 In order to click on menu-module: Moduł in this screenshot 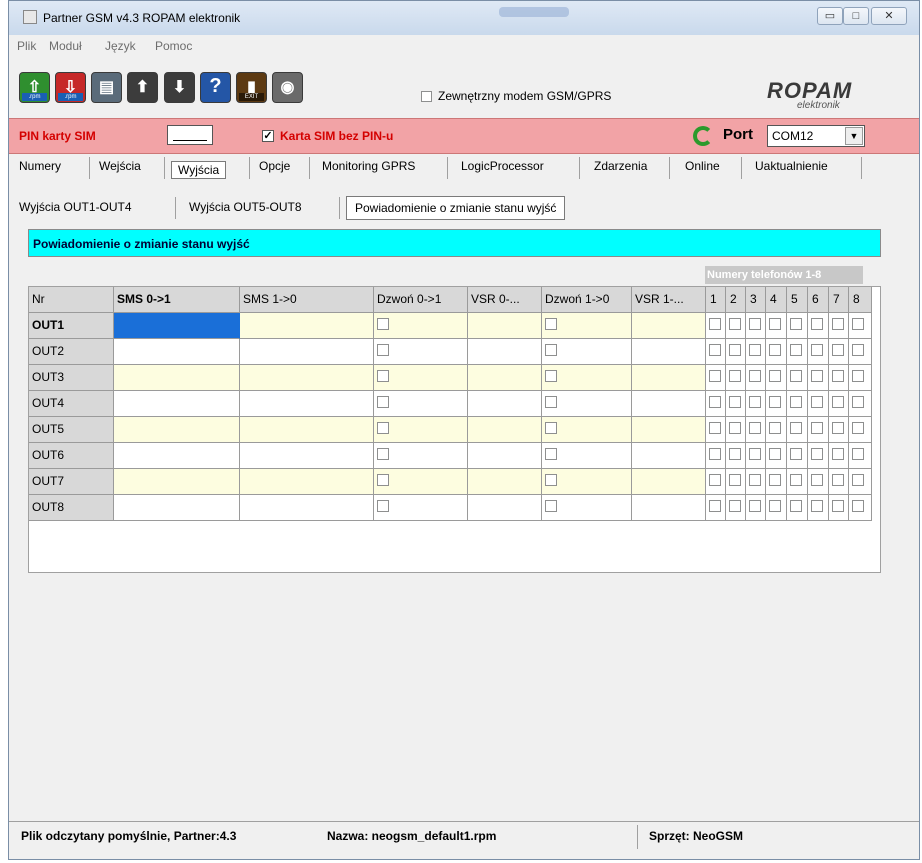, I will do `click(65, 46)`.